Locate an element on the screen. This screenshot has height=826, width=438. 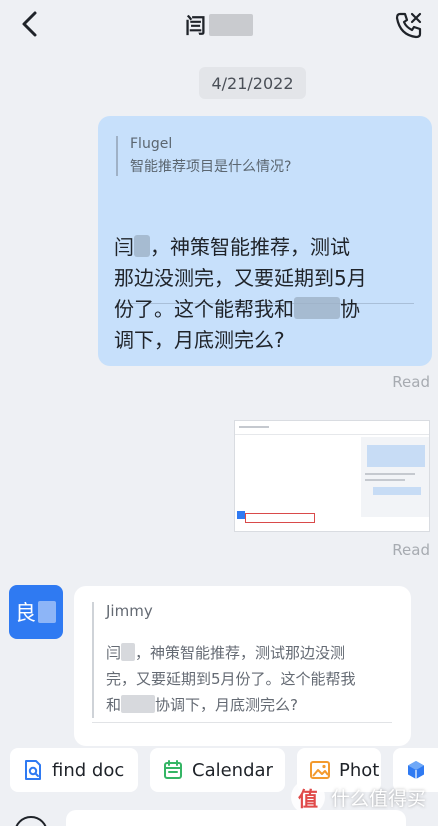
date-separator: 4/21/2022 is located at coordinates (252, 83).